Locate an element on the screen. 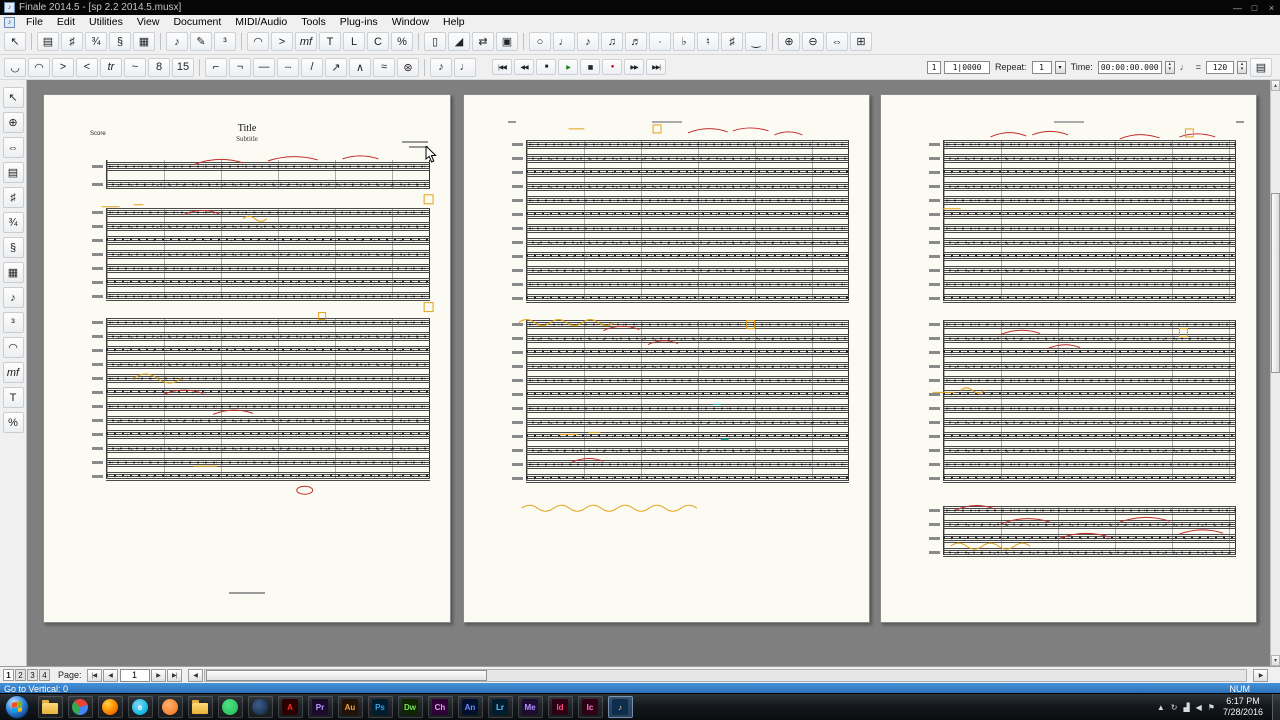 This screenshot has height=720, width=1280. scroll-up-button: ▴ is located at coordinates (1275, 85).